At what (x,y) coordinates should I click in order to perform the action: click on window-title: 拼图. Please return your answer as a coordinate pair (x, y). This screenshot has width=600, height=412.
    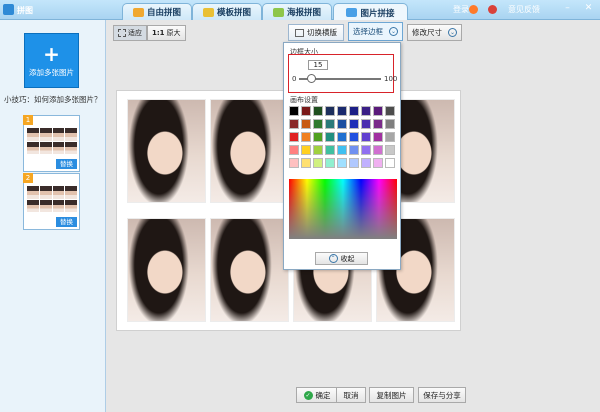
    Looking at the image, I should click on (25, 10).